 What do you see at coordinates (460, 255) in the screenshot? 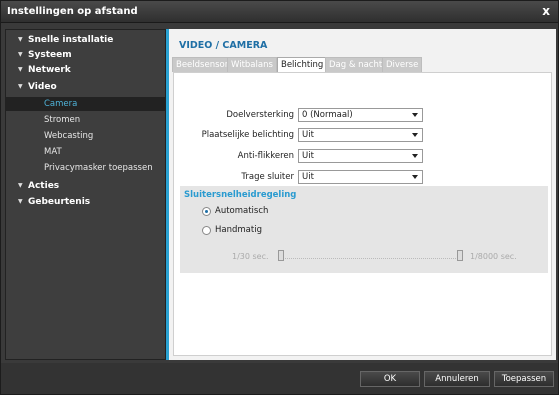
I see `shutter-slider-max-handle` at bounding box center [460, 255].